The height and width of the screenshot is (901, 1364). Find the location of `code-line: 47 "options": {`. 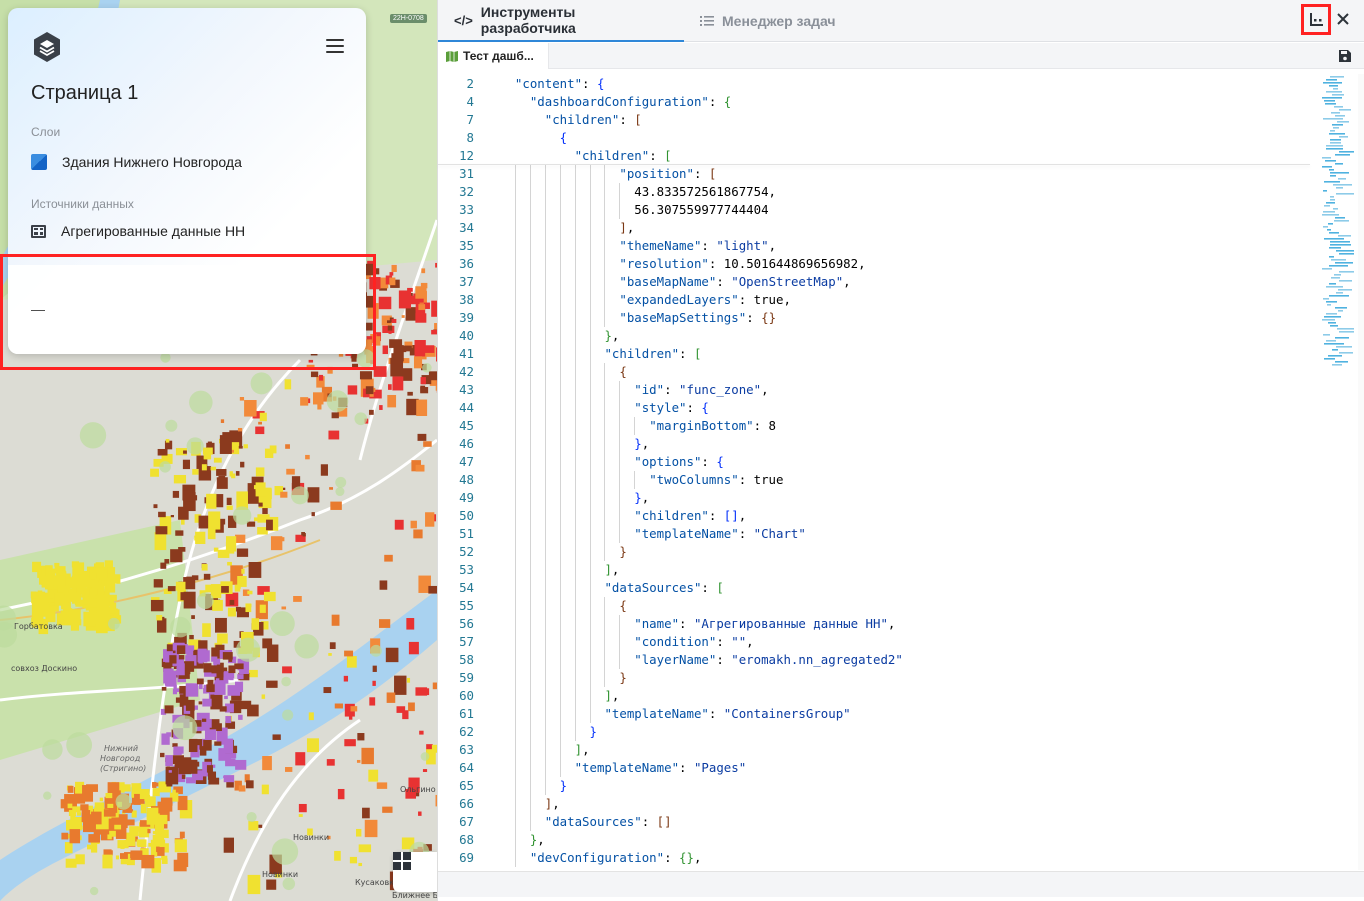

code-line: 47 "options": { is located at coordinates (878, 462).